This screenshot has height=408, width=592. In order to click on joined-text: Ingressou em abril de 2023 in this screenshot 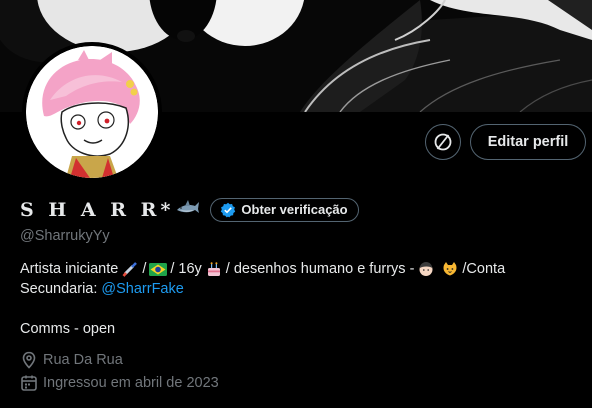, I will do `click(131, 383)`.